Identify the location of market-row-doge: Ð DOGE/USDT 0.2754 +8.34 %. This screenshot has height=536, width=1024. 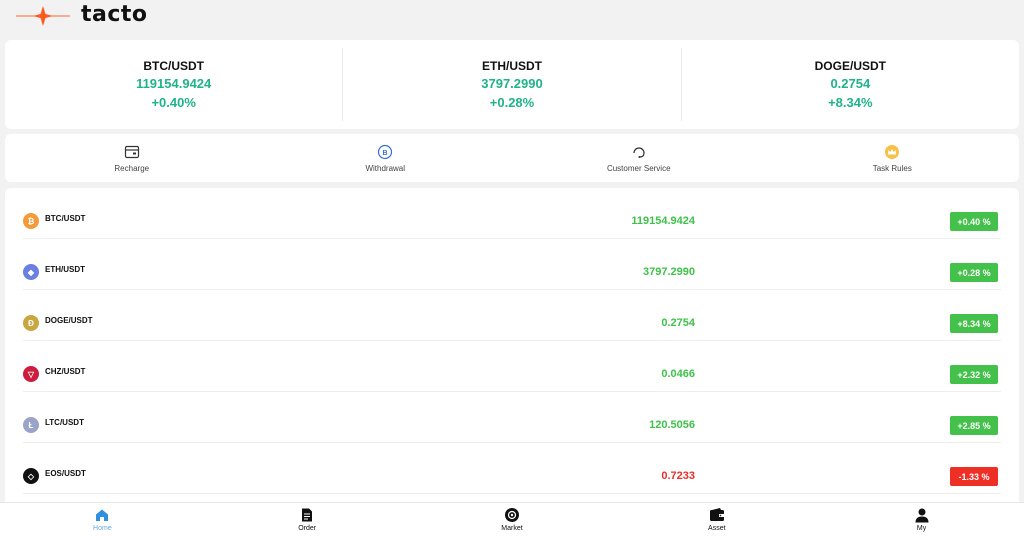
(512, 315).